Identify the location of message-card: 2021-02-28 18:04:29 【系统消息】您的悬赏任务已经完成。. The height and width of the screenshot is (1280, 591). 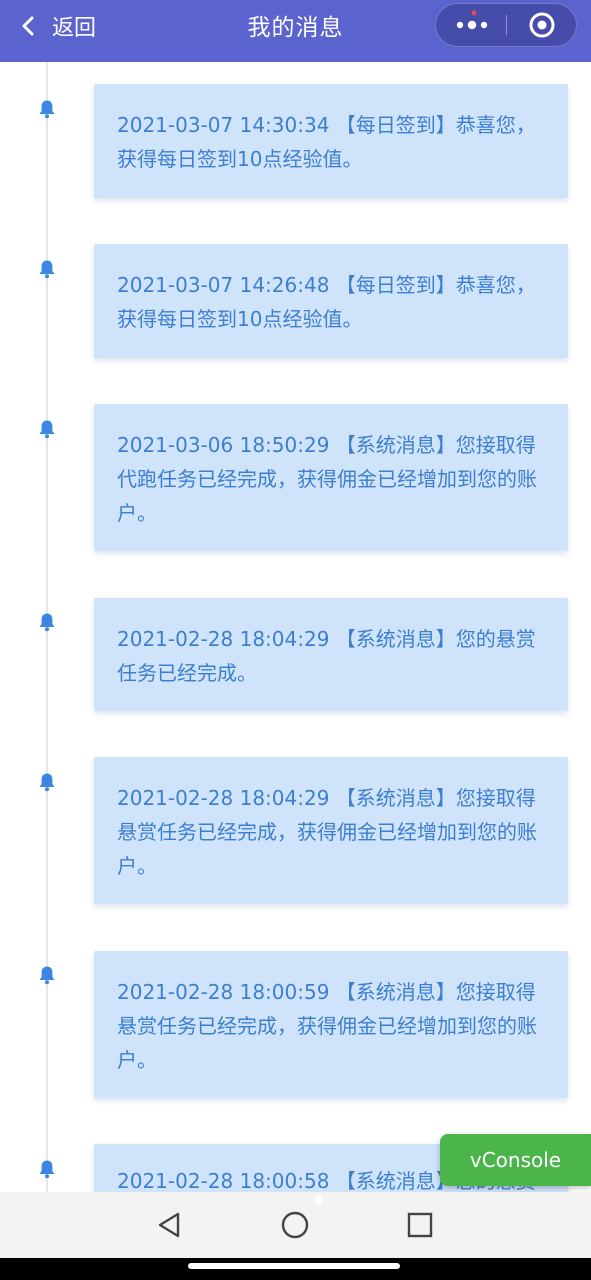
(331, 654).